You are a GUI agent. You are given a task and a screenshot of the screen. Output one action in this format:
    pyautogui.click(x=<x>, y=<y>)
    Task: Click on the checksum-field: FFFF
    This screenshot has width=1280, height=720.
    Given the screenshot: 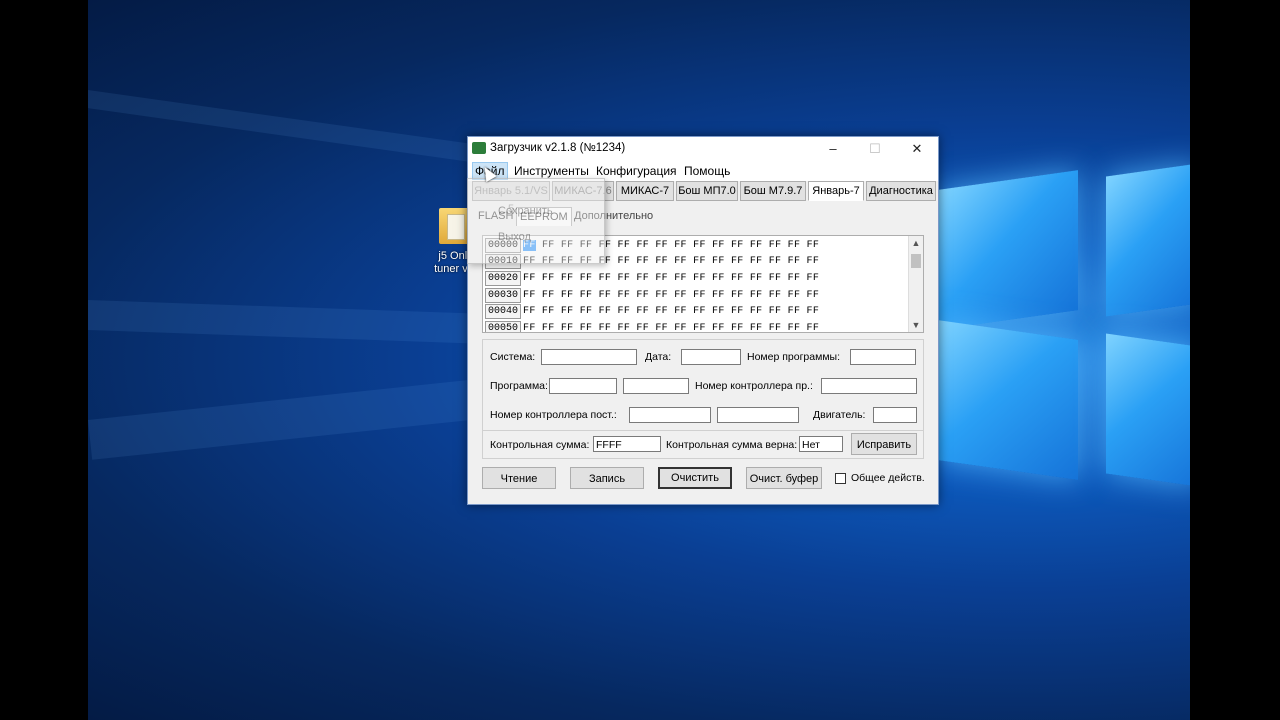 What is the action you would take?
    pyautogui.click(x=627, y=444)
    